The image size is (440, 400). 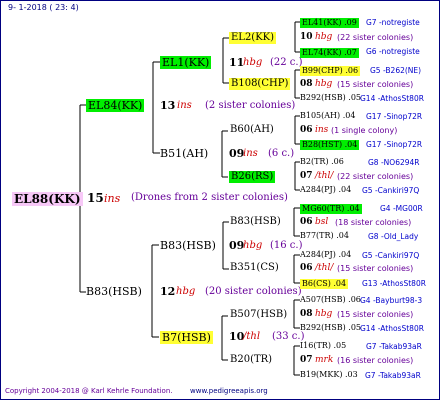 I want to click on gen4-queen: B19(MKK) .03, so click(x=329, y=375).